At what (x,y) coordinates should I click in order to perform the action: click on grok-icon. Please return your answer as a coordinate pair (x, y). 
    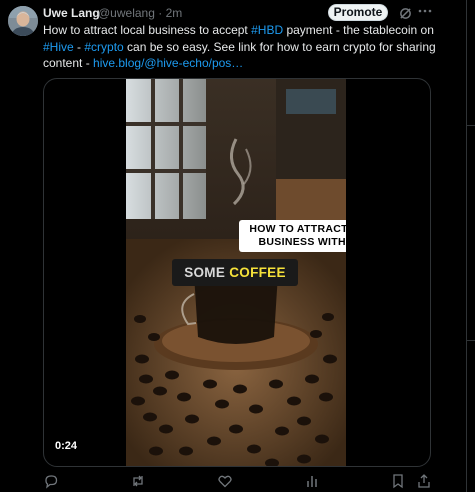
    Looking at the image, I should click on (405, 13).